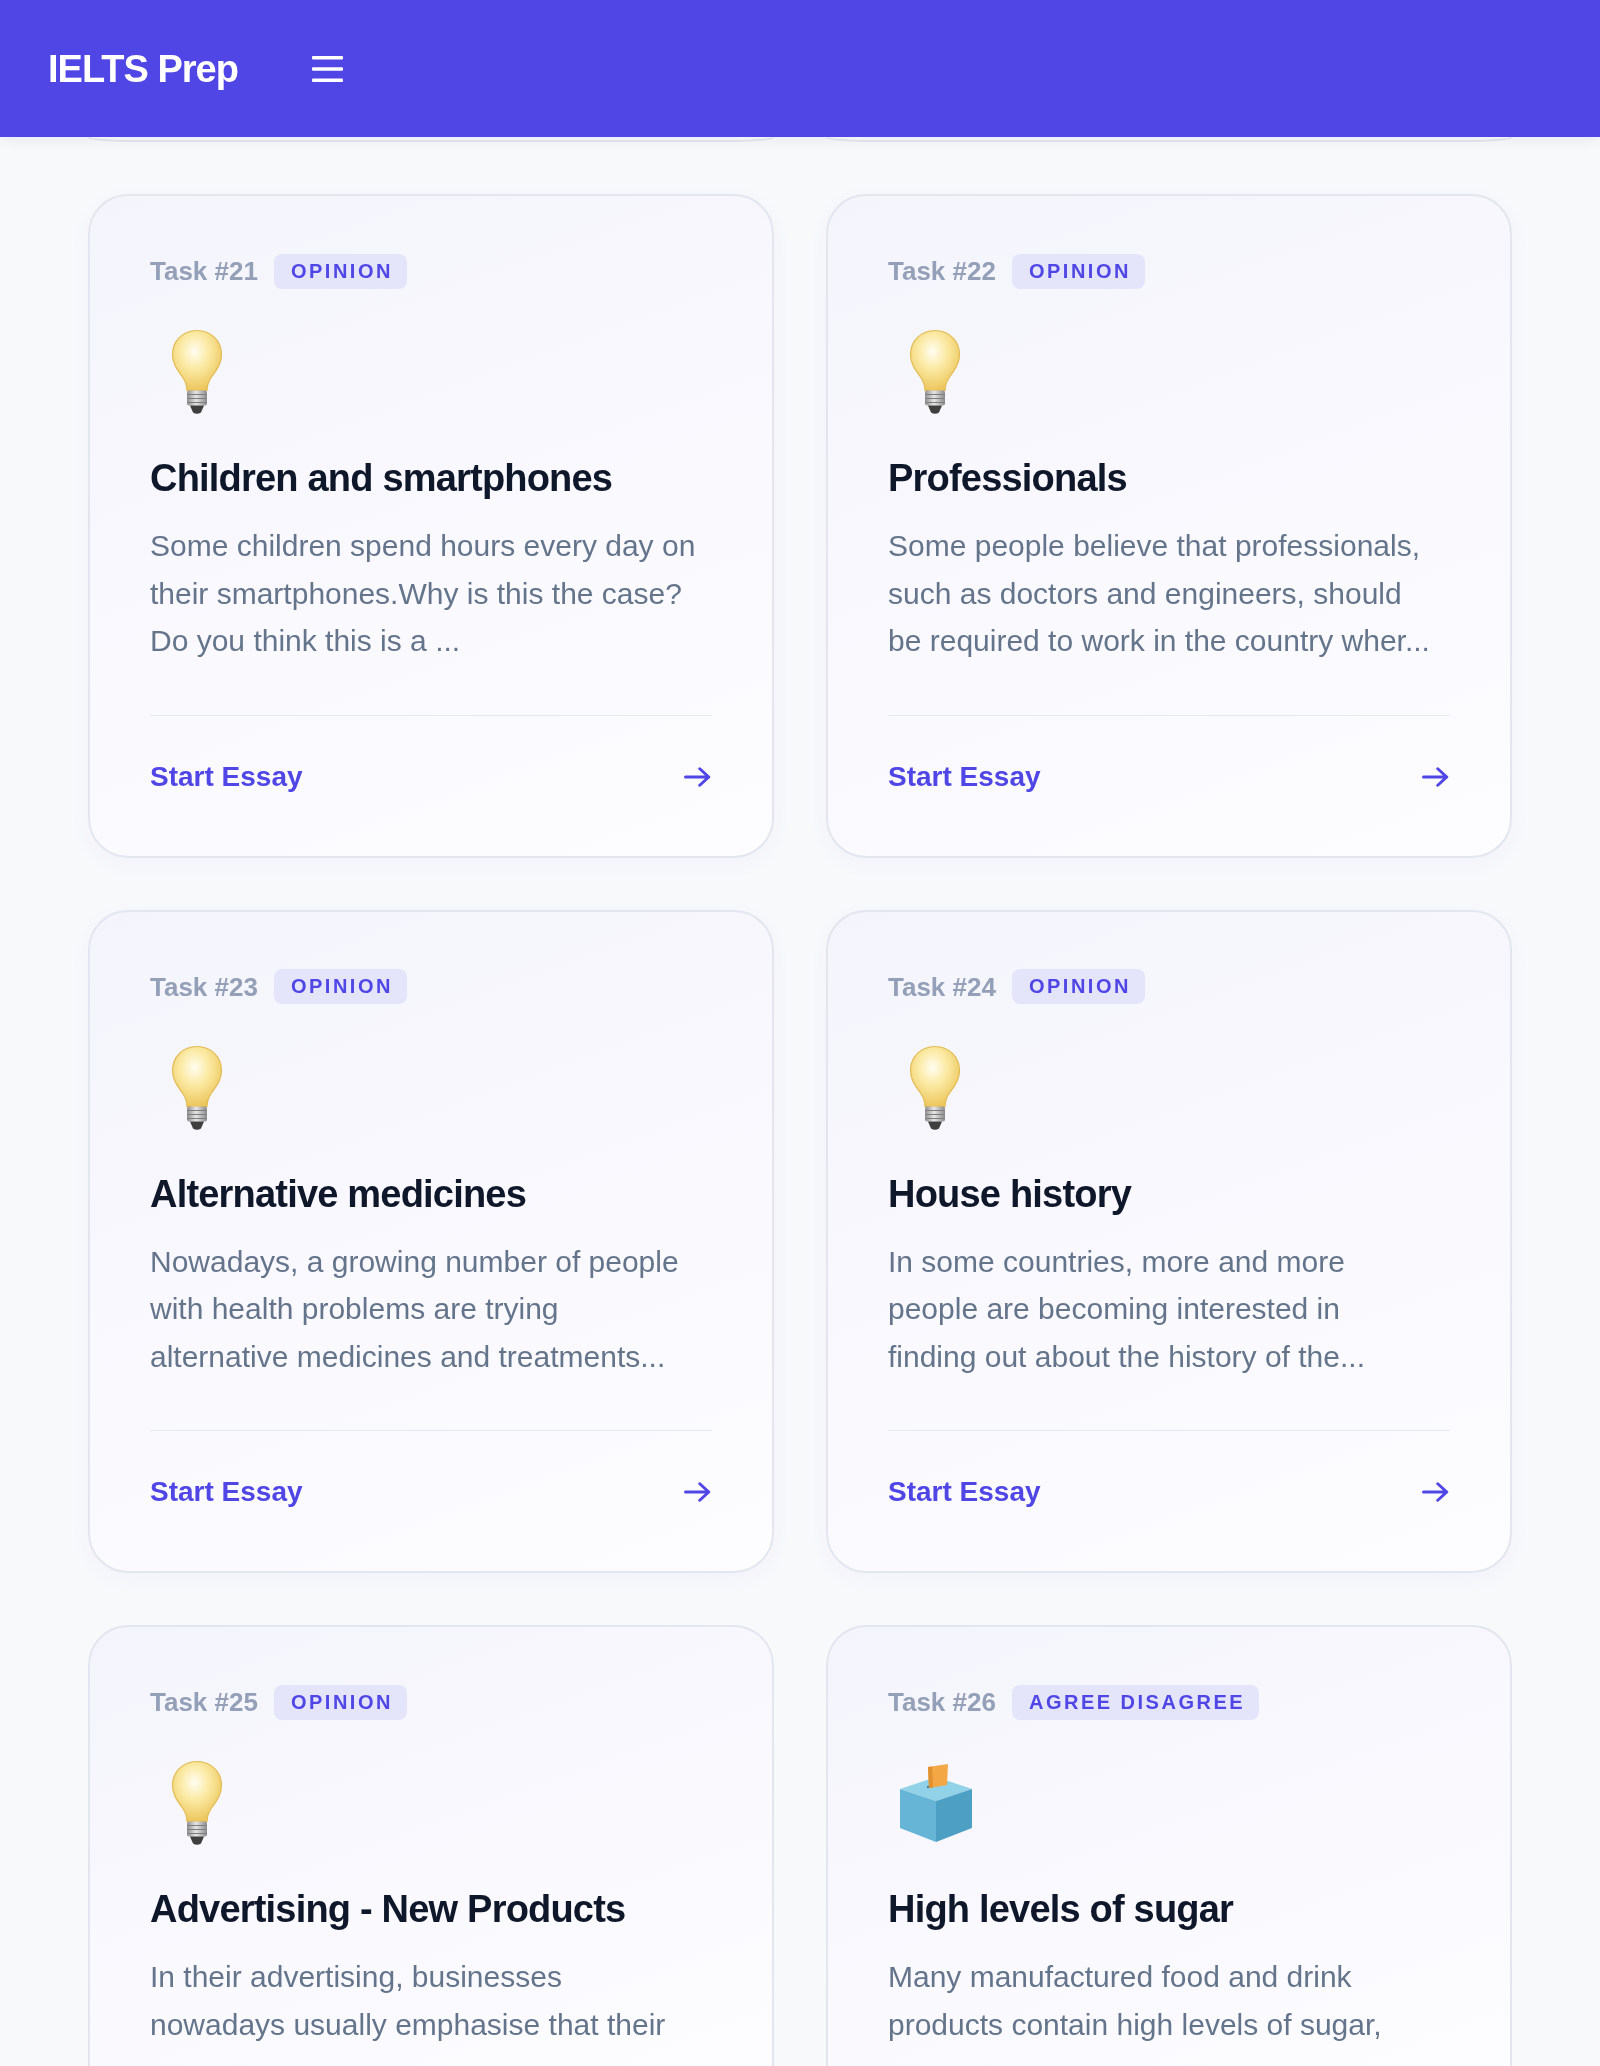 The height and width of the screenshot is (2066, 1600). I want to click on task-title: Alternative medicines, so click(339, 1194).